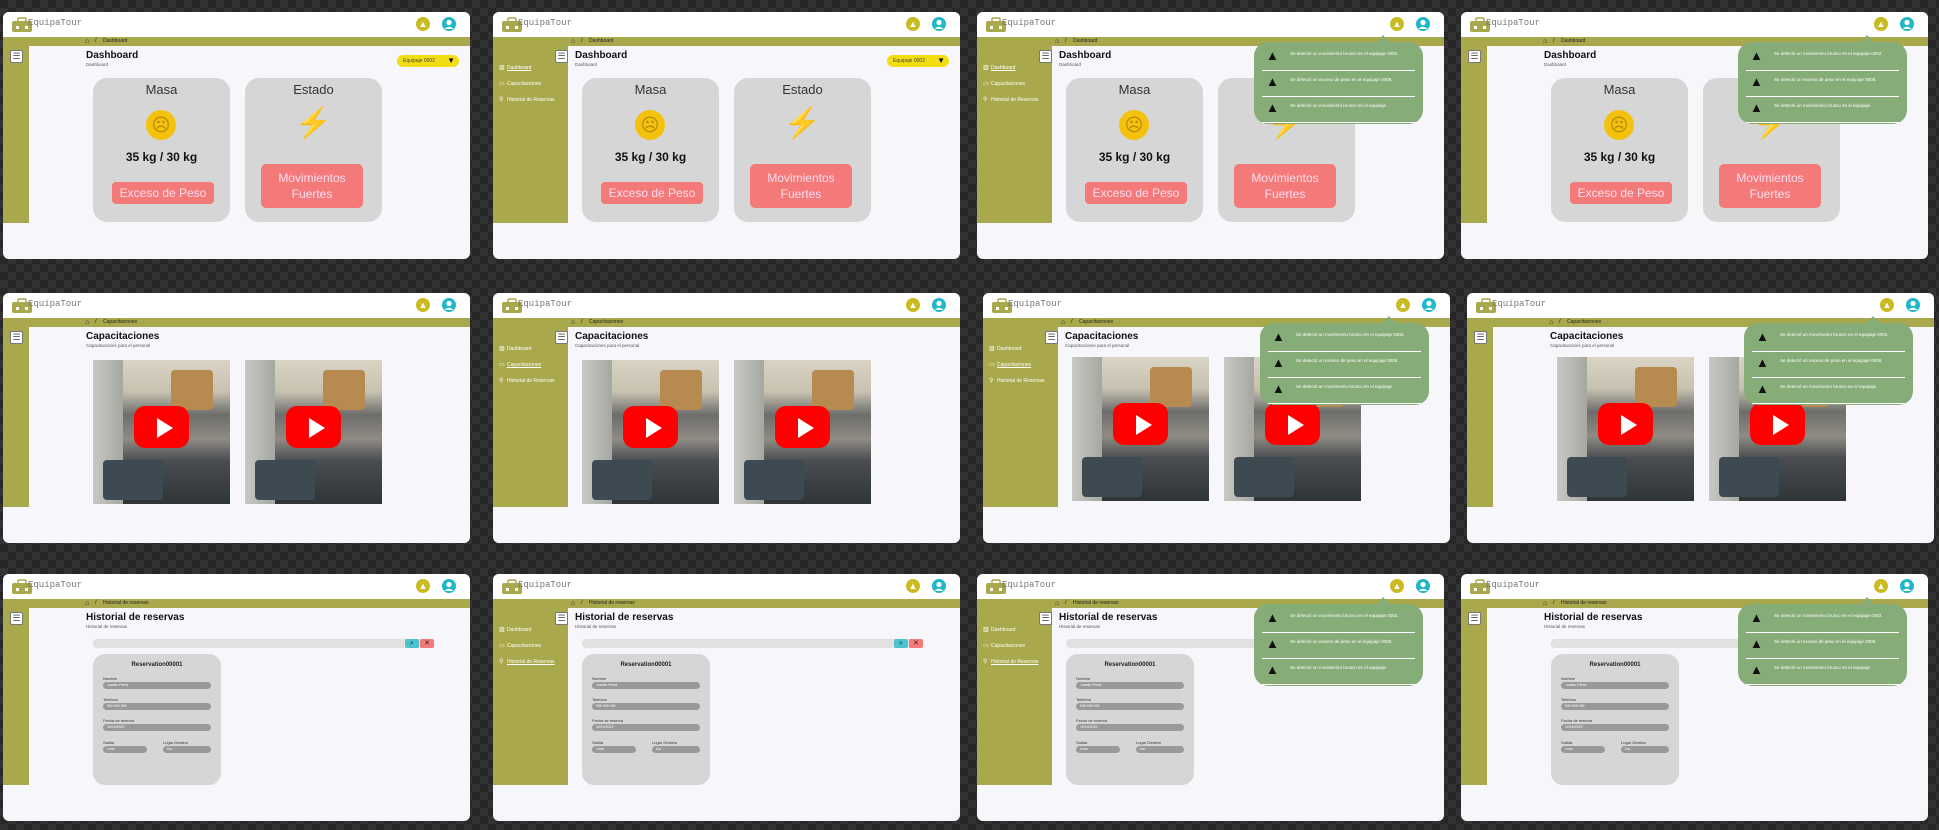  What do you see at coordinates (412, 643) in the screenshot?
I see `search-icon: ⌕` at bounding box center [412, 643].